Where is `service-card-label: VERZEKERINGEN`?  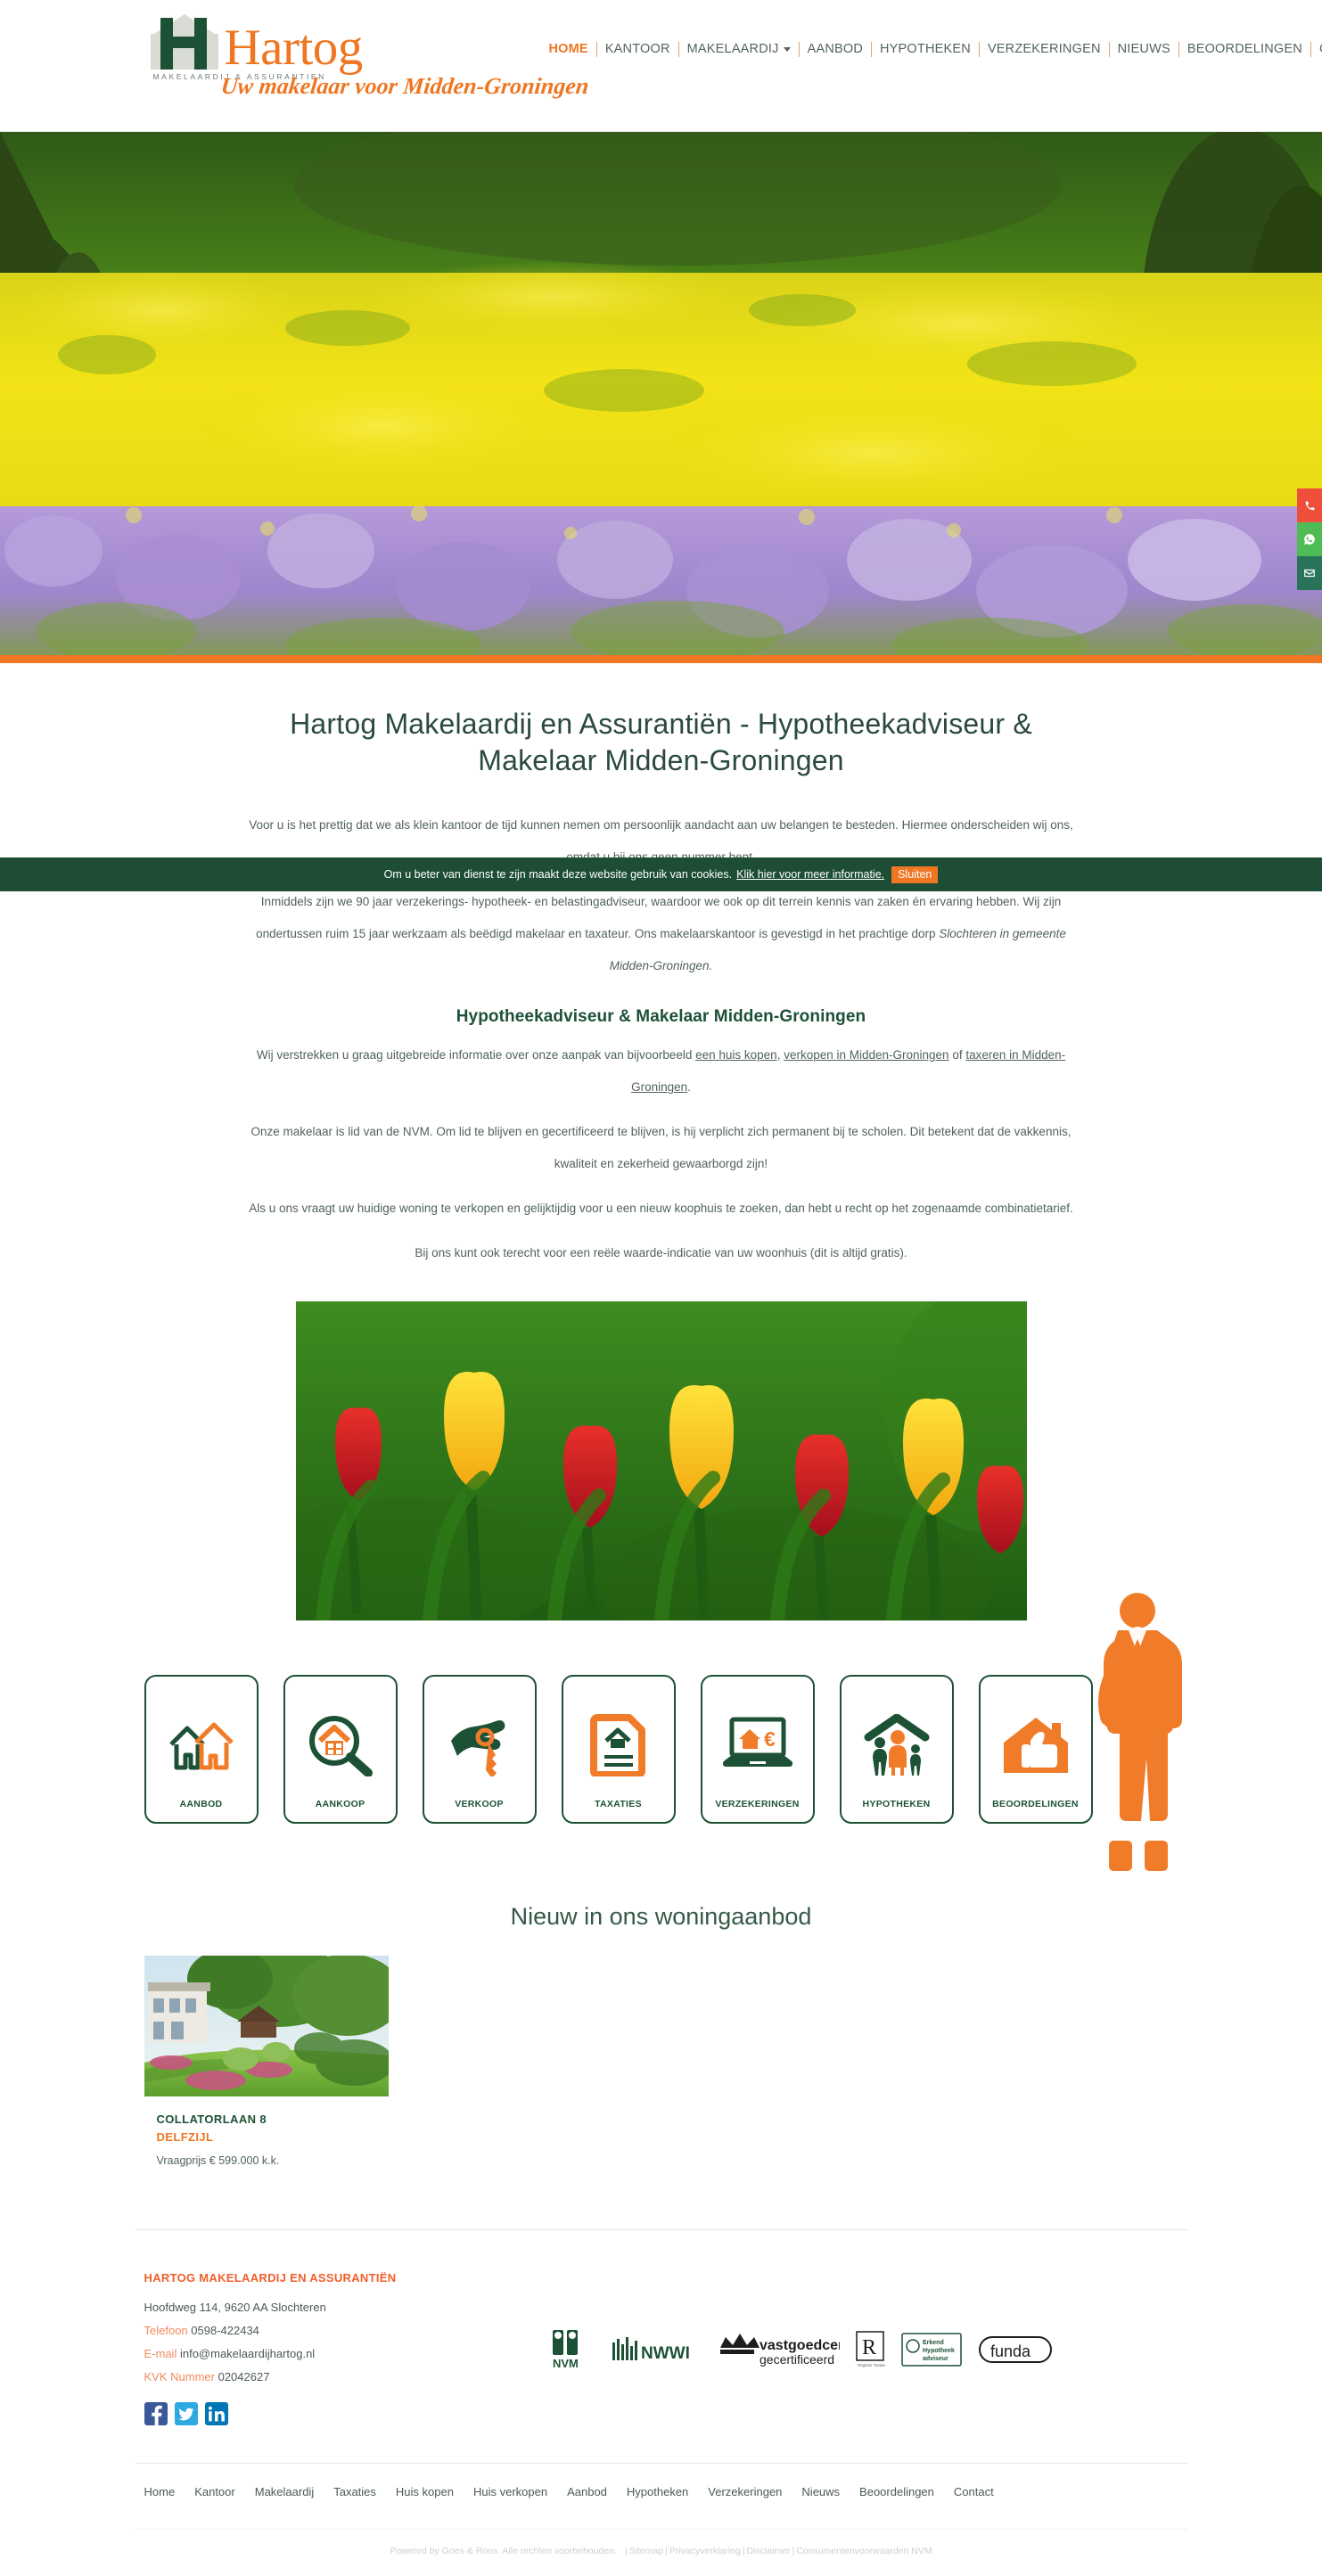 service-card-label: VERZEKERINGEN is located at coordinates (757, 1804).